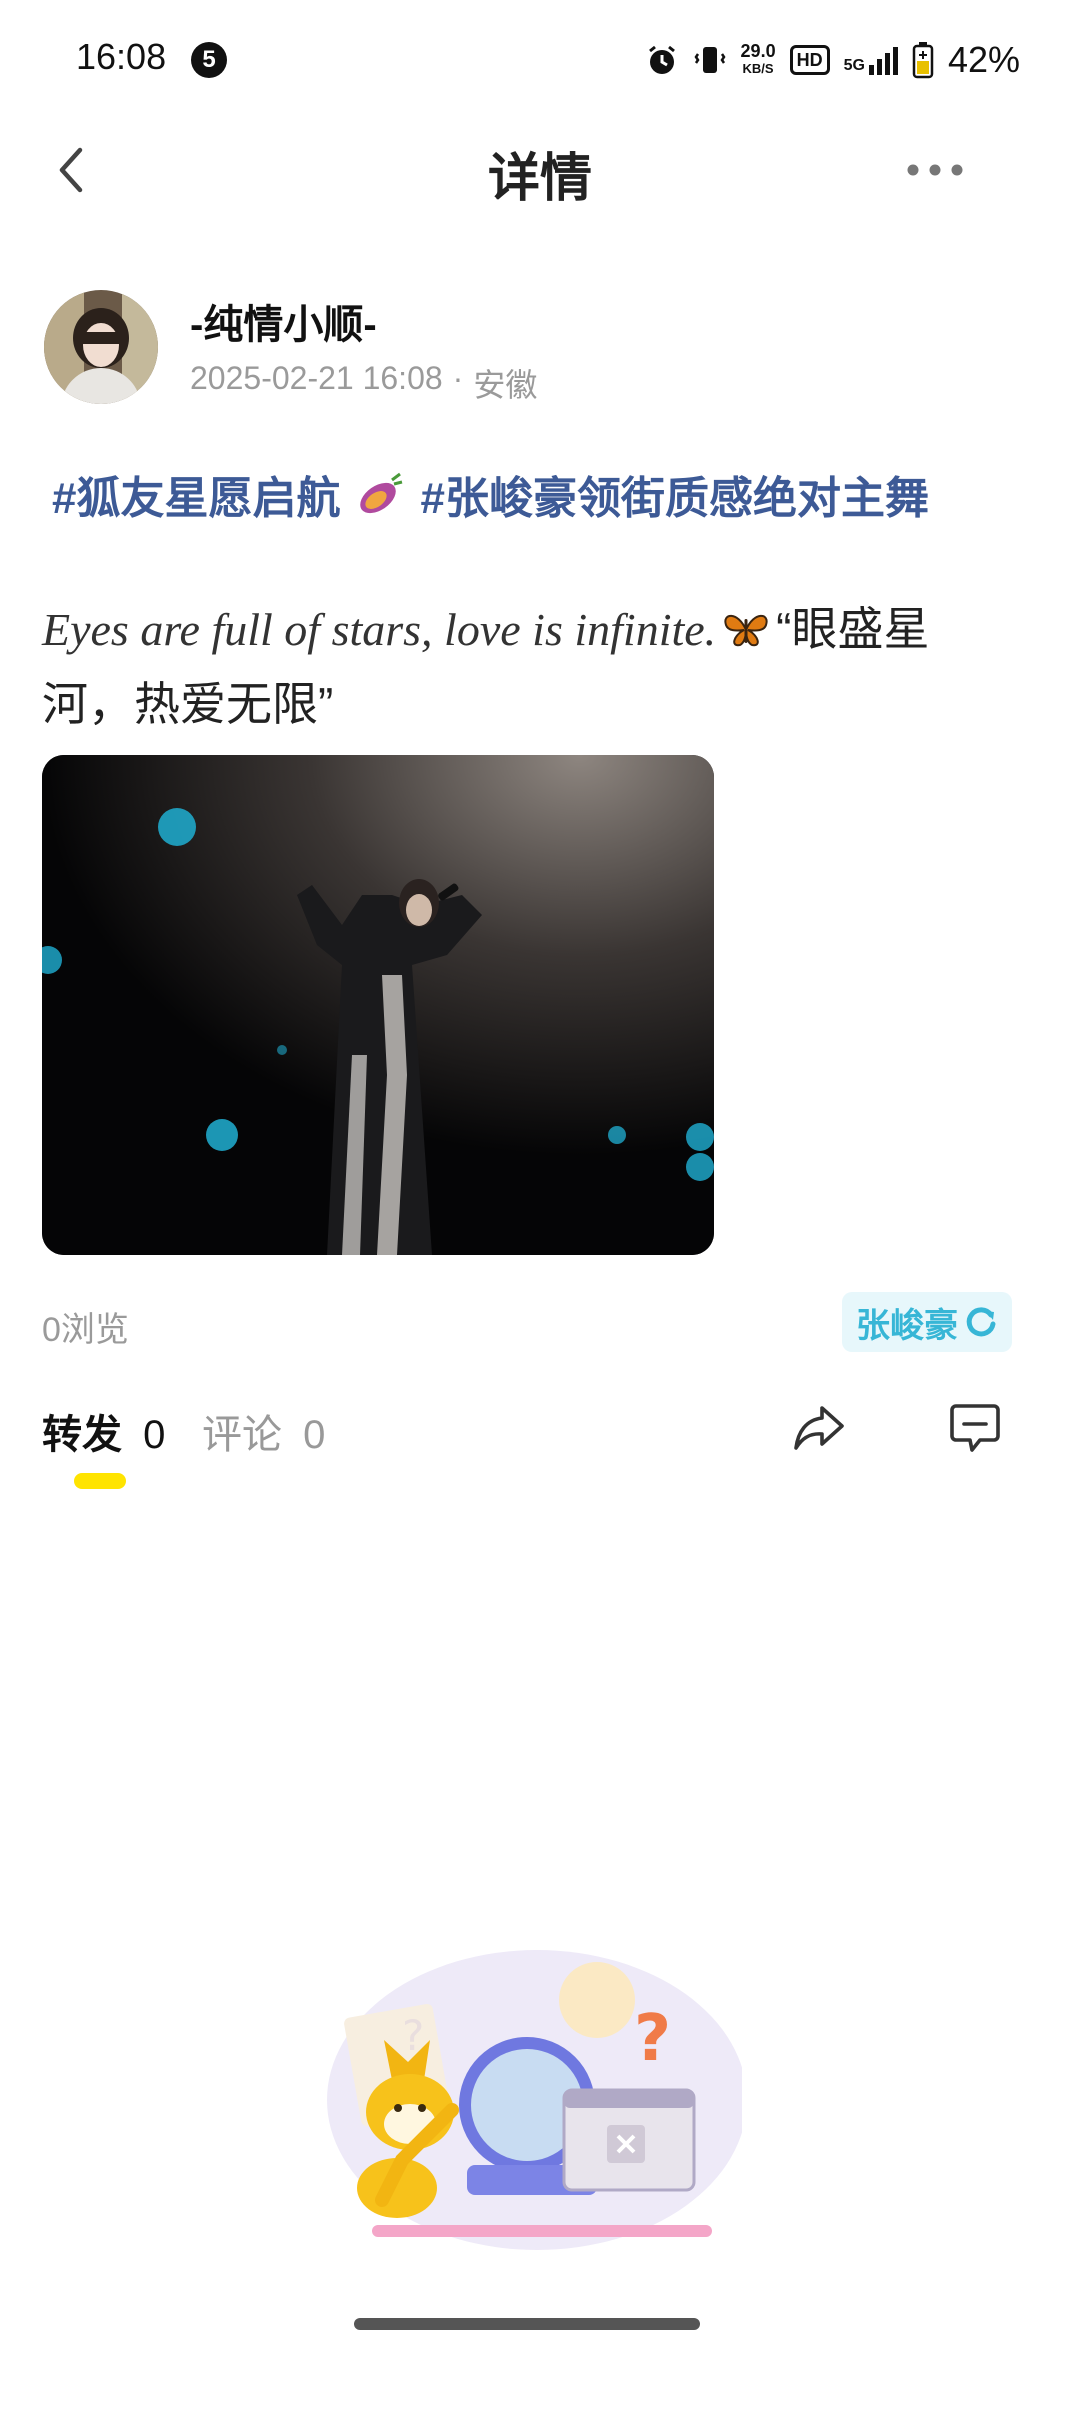 This screenshot has width=1080, height=2412. Describe the element at coordinates (746, 630) in the screenshot. I see `butterfly-icon` at that location.